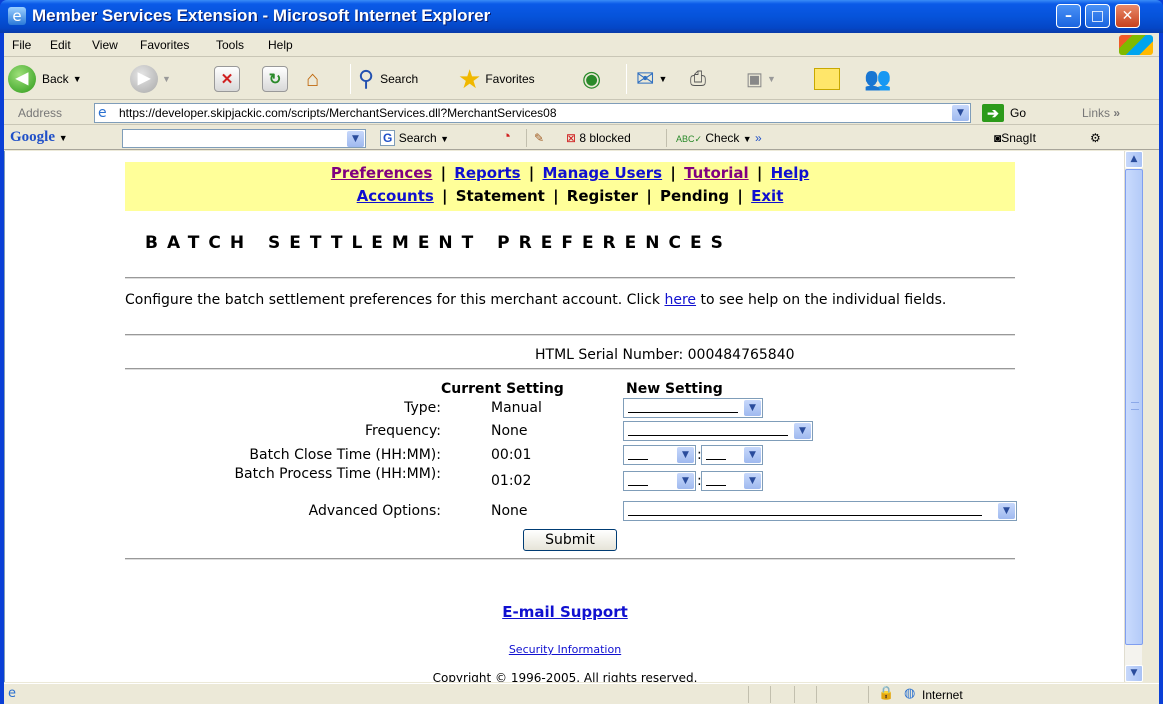 The height and width of the screenshot is (704, 1163). Describe the element at coordinates (1117, 113) in the screenshot. I see `chevron-right-icon: »` at that location.